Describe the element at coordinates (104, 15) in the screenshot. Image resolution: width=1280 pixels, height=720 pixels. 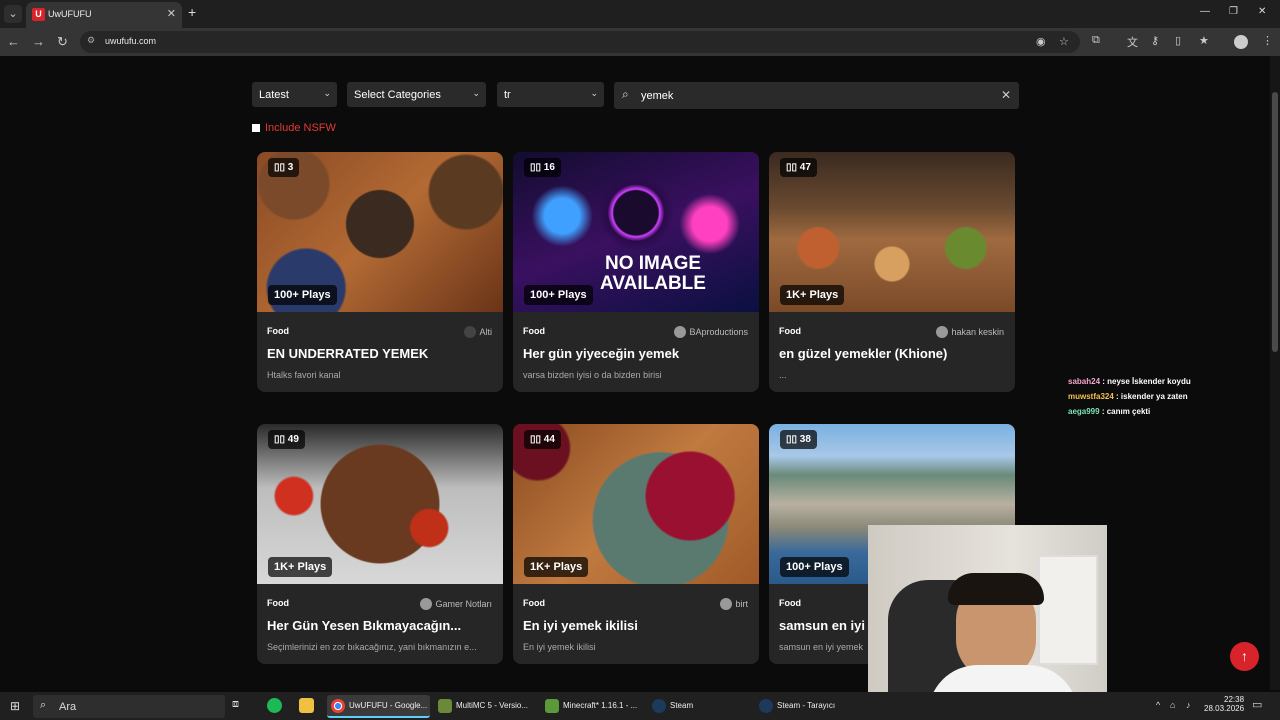
I see `browser-tab: U UwUFUFU ✕` at that location.